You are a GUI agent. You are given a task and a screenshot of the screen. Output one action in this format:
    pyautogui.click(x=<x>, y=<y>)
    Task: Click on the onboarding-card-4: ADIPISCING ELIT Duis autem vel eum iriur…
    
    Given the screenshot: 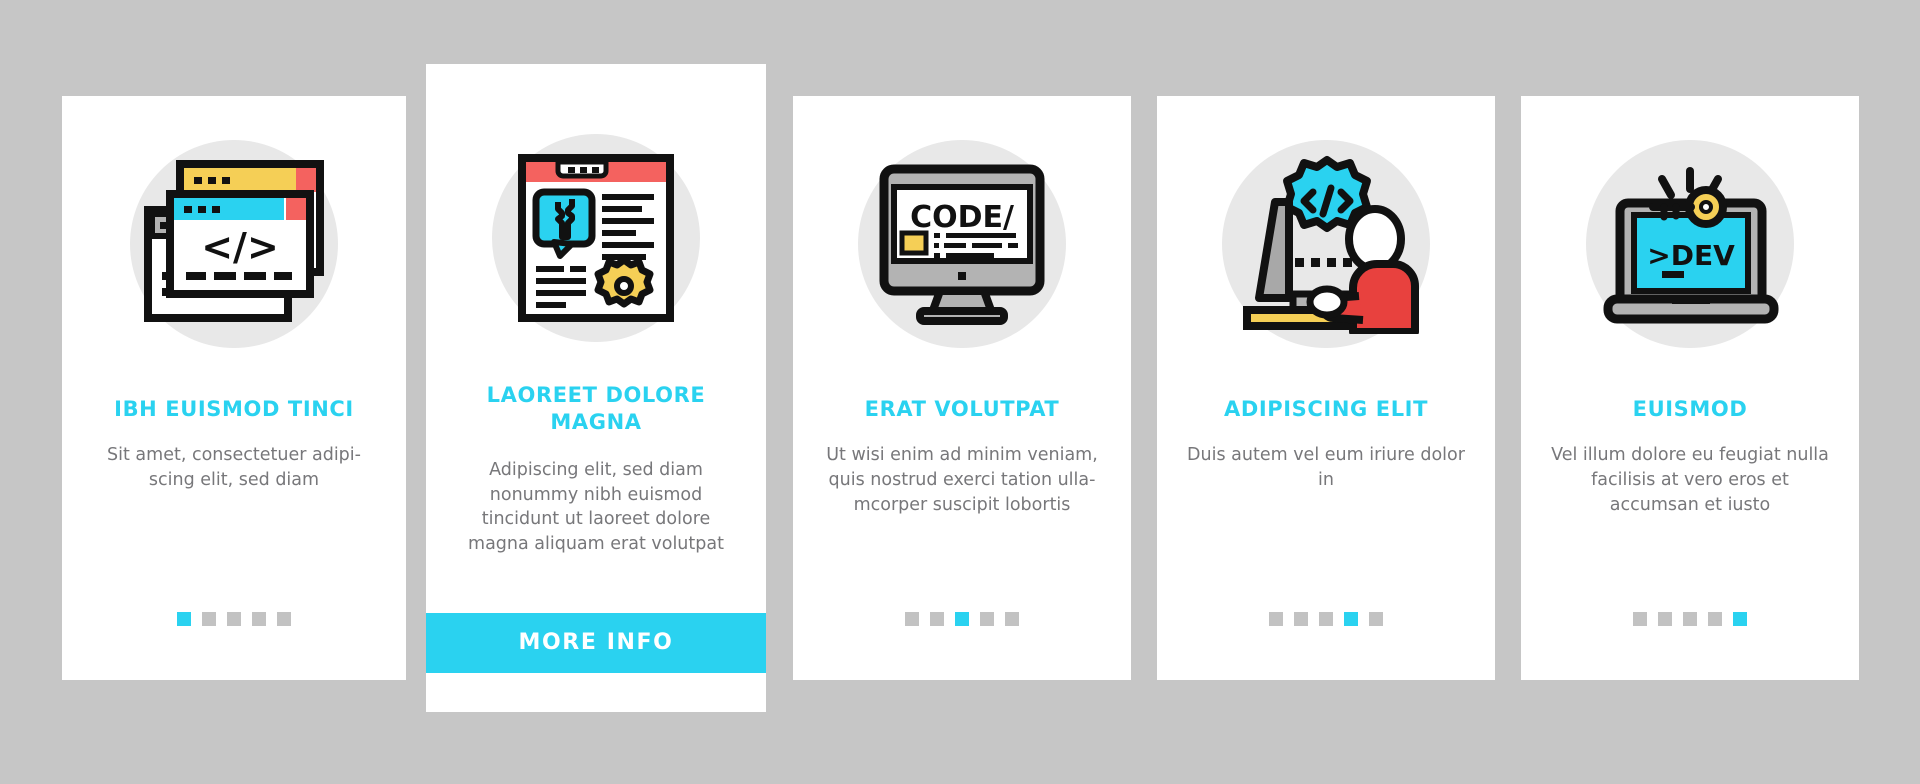 What is the action you would take?
    pyautogui.click(x=1326, y=388)
    